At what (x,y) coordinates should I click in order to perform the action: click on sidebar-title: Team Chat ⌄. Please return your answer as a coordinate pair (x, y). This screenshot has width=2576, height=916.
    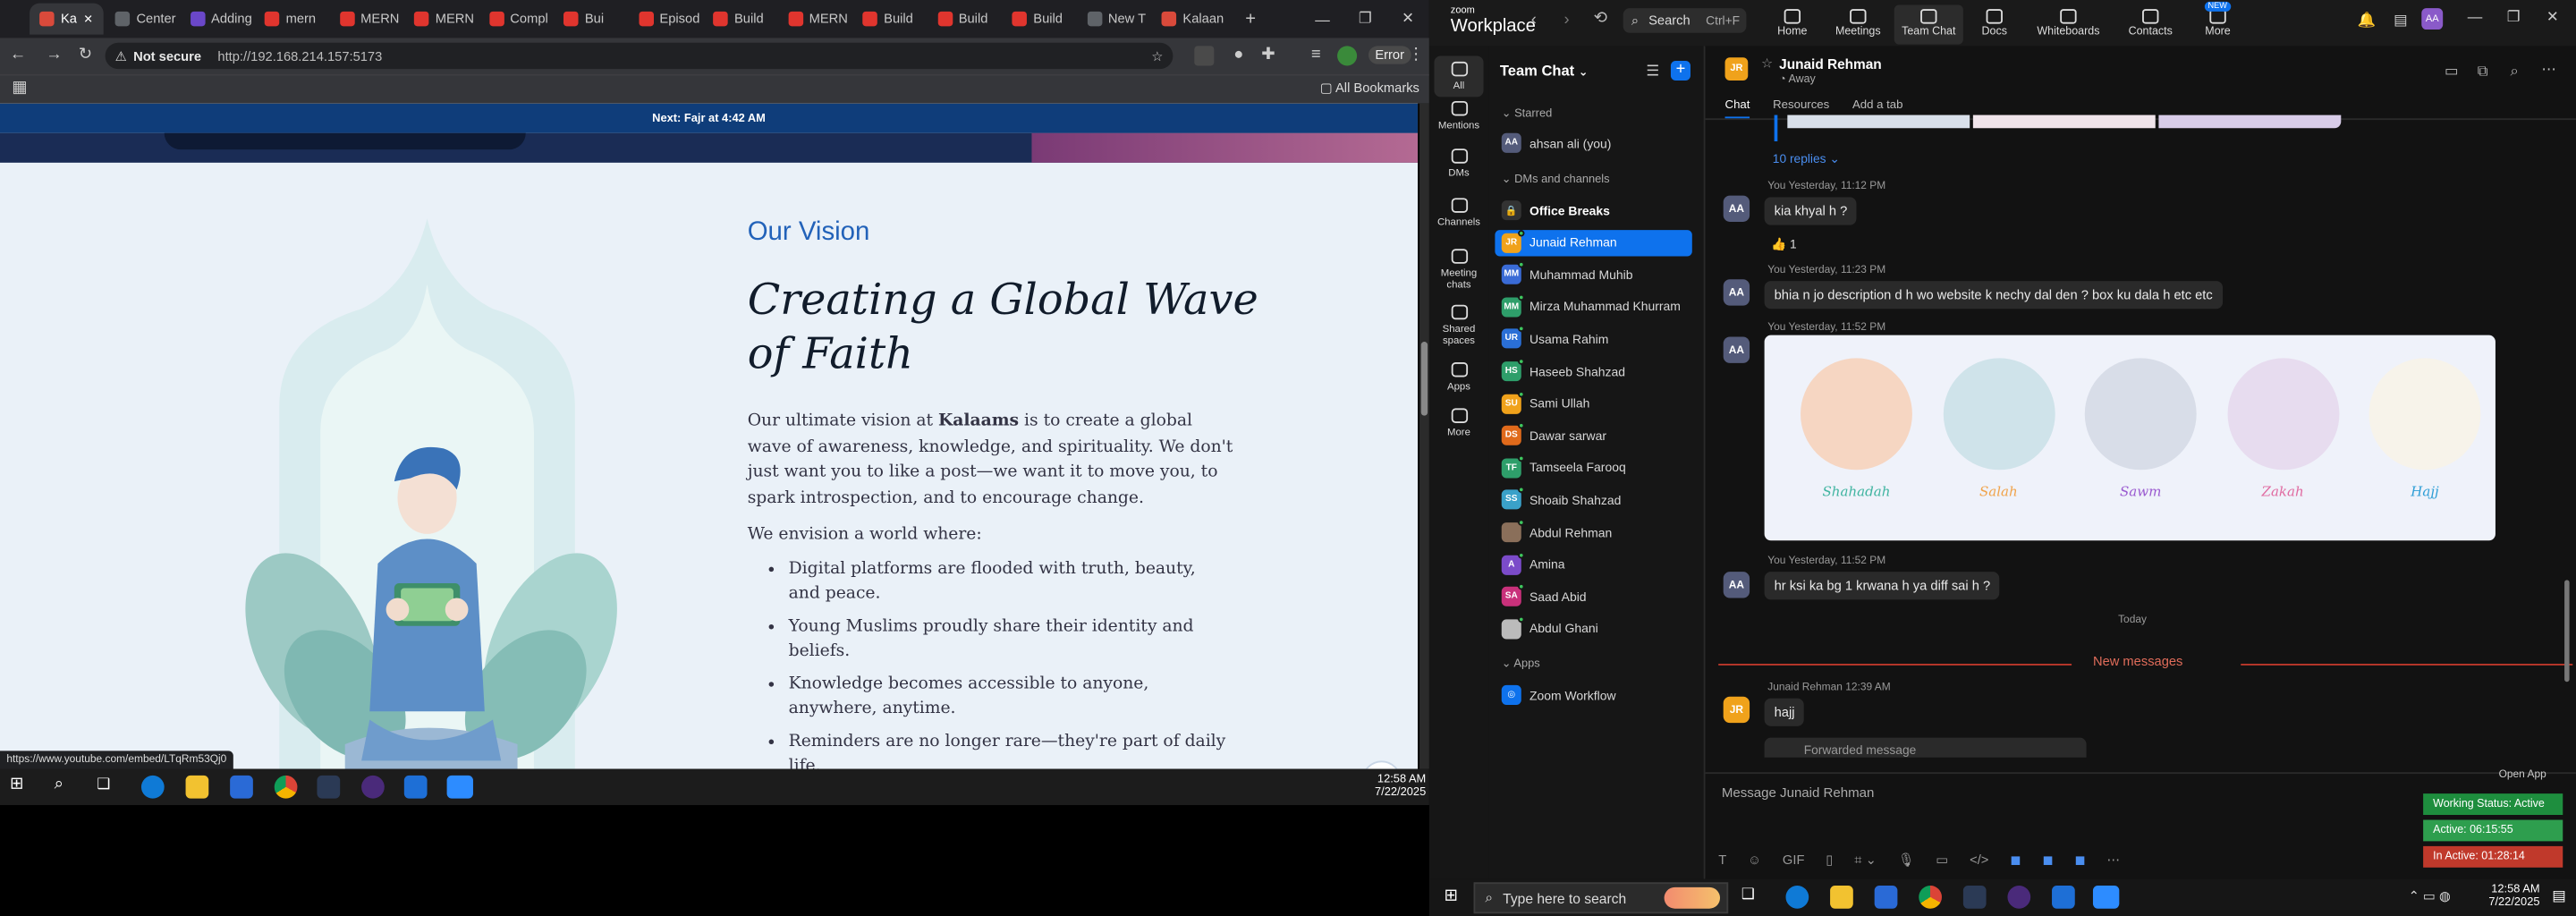
    Looking at the image, I should click on (1544, 71).